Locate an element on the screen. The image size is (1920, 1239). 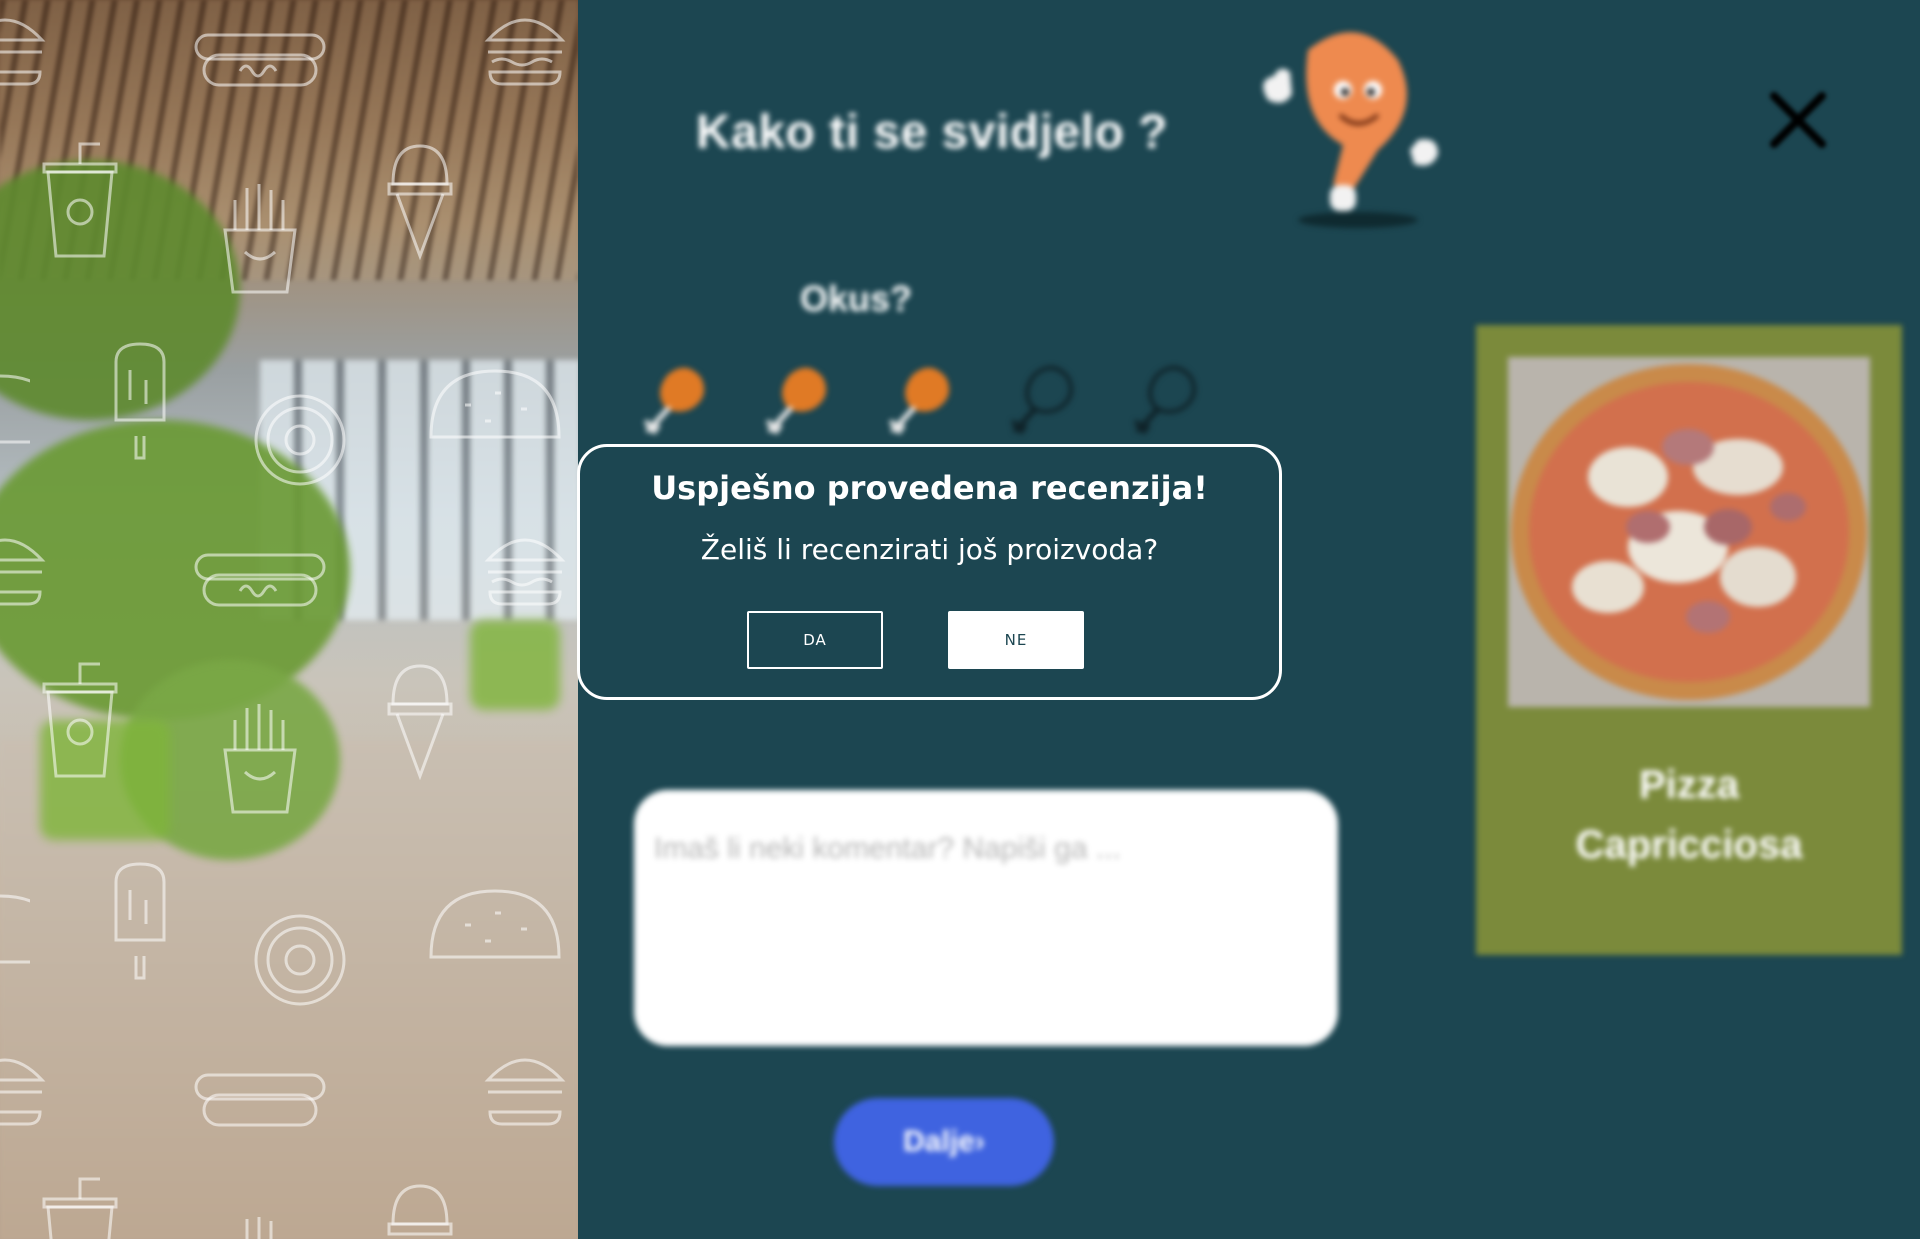
product-card: Pizza Capricciosa is located at coordinates (1689, 640).